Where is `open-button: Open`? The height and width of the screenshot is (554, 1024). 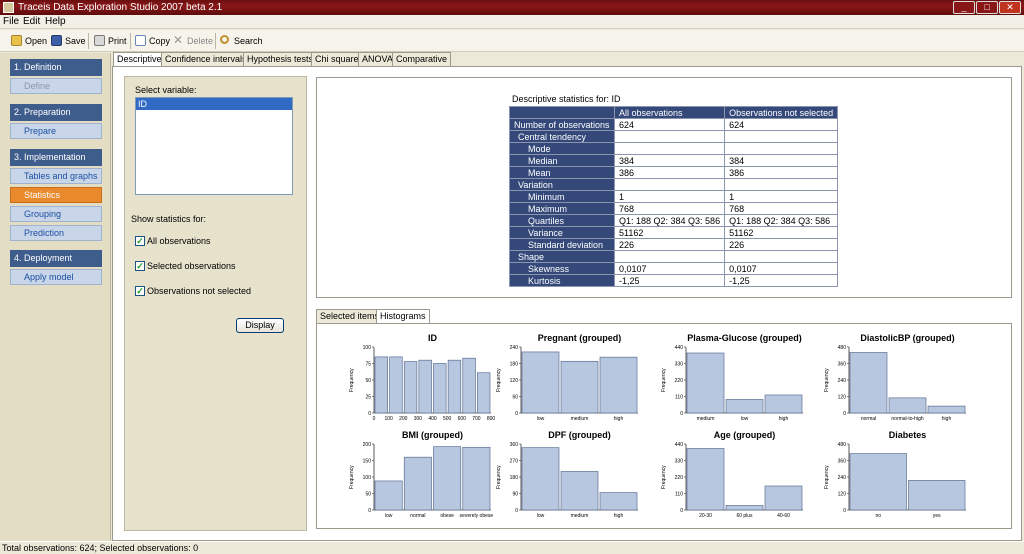
open-button: Open is located at coordinates (29, 41).